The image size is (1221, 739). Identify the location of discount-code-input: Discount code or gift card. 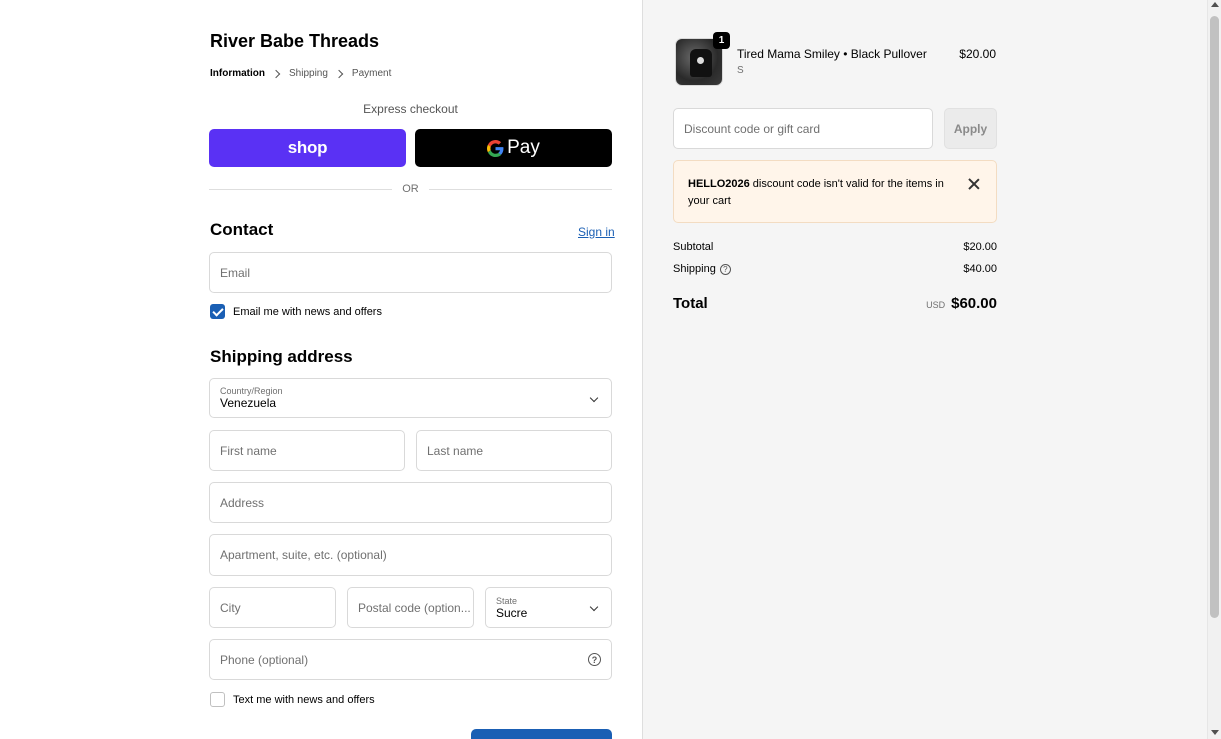
(803, 128).